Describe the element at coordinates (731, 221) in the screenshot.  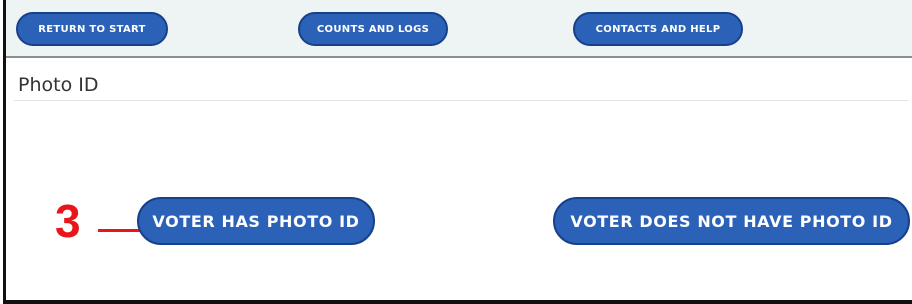
I see `voter-no-photo-id-button: VOTER DOES NOT HAVE PHOTO ID` at that location.